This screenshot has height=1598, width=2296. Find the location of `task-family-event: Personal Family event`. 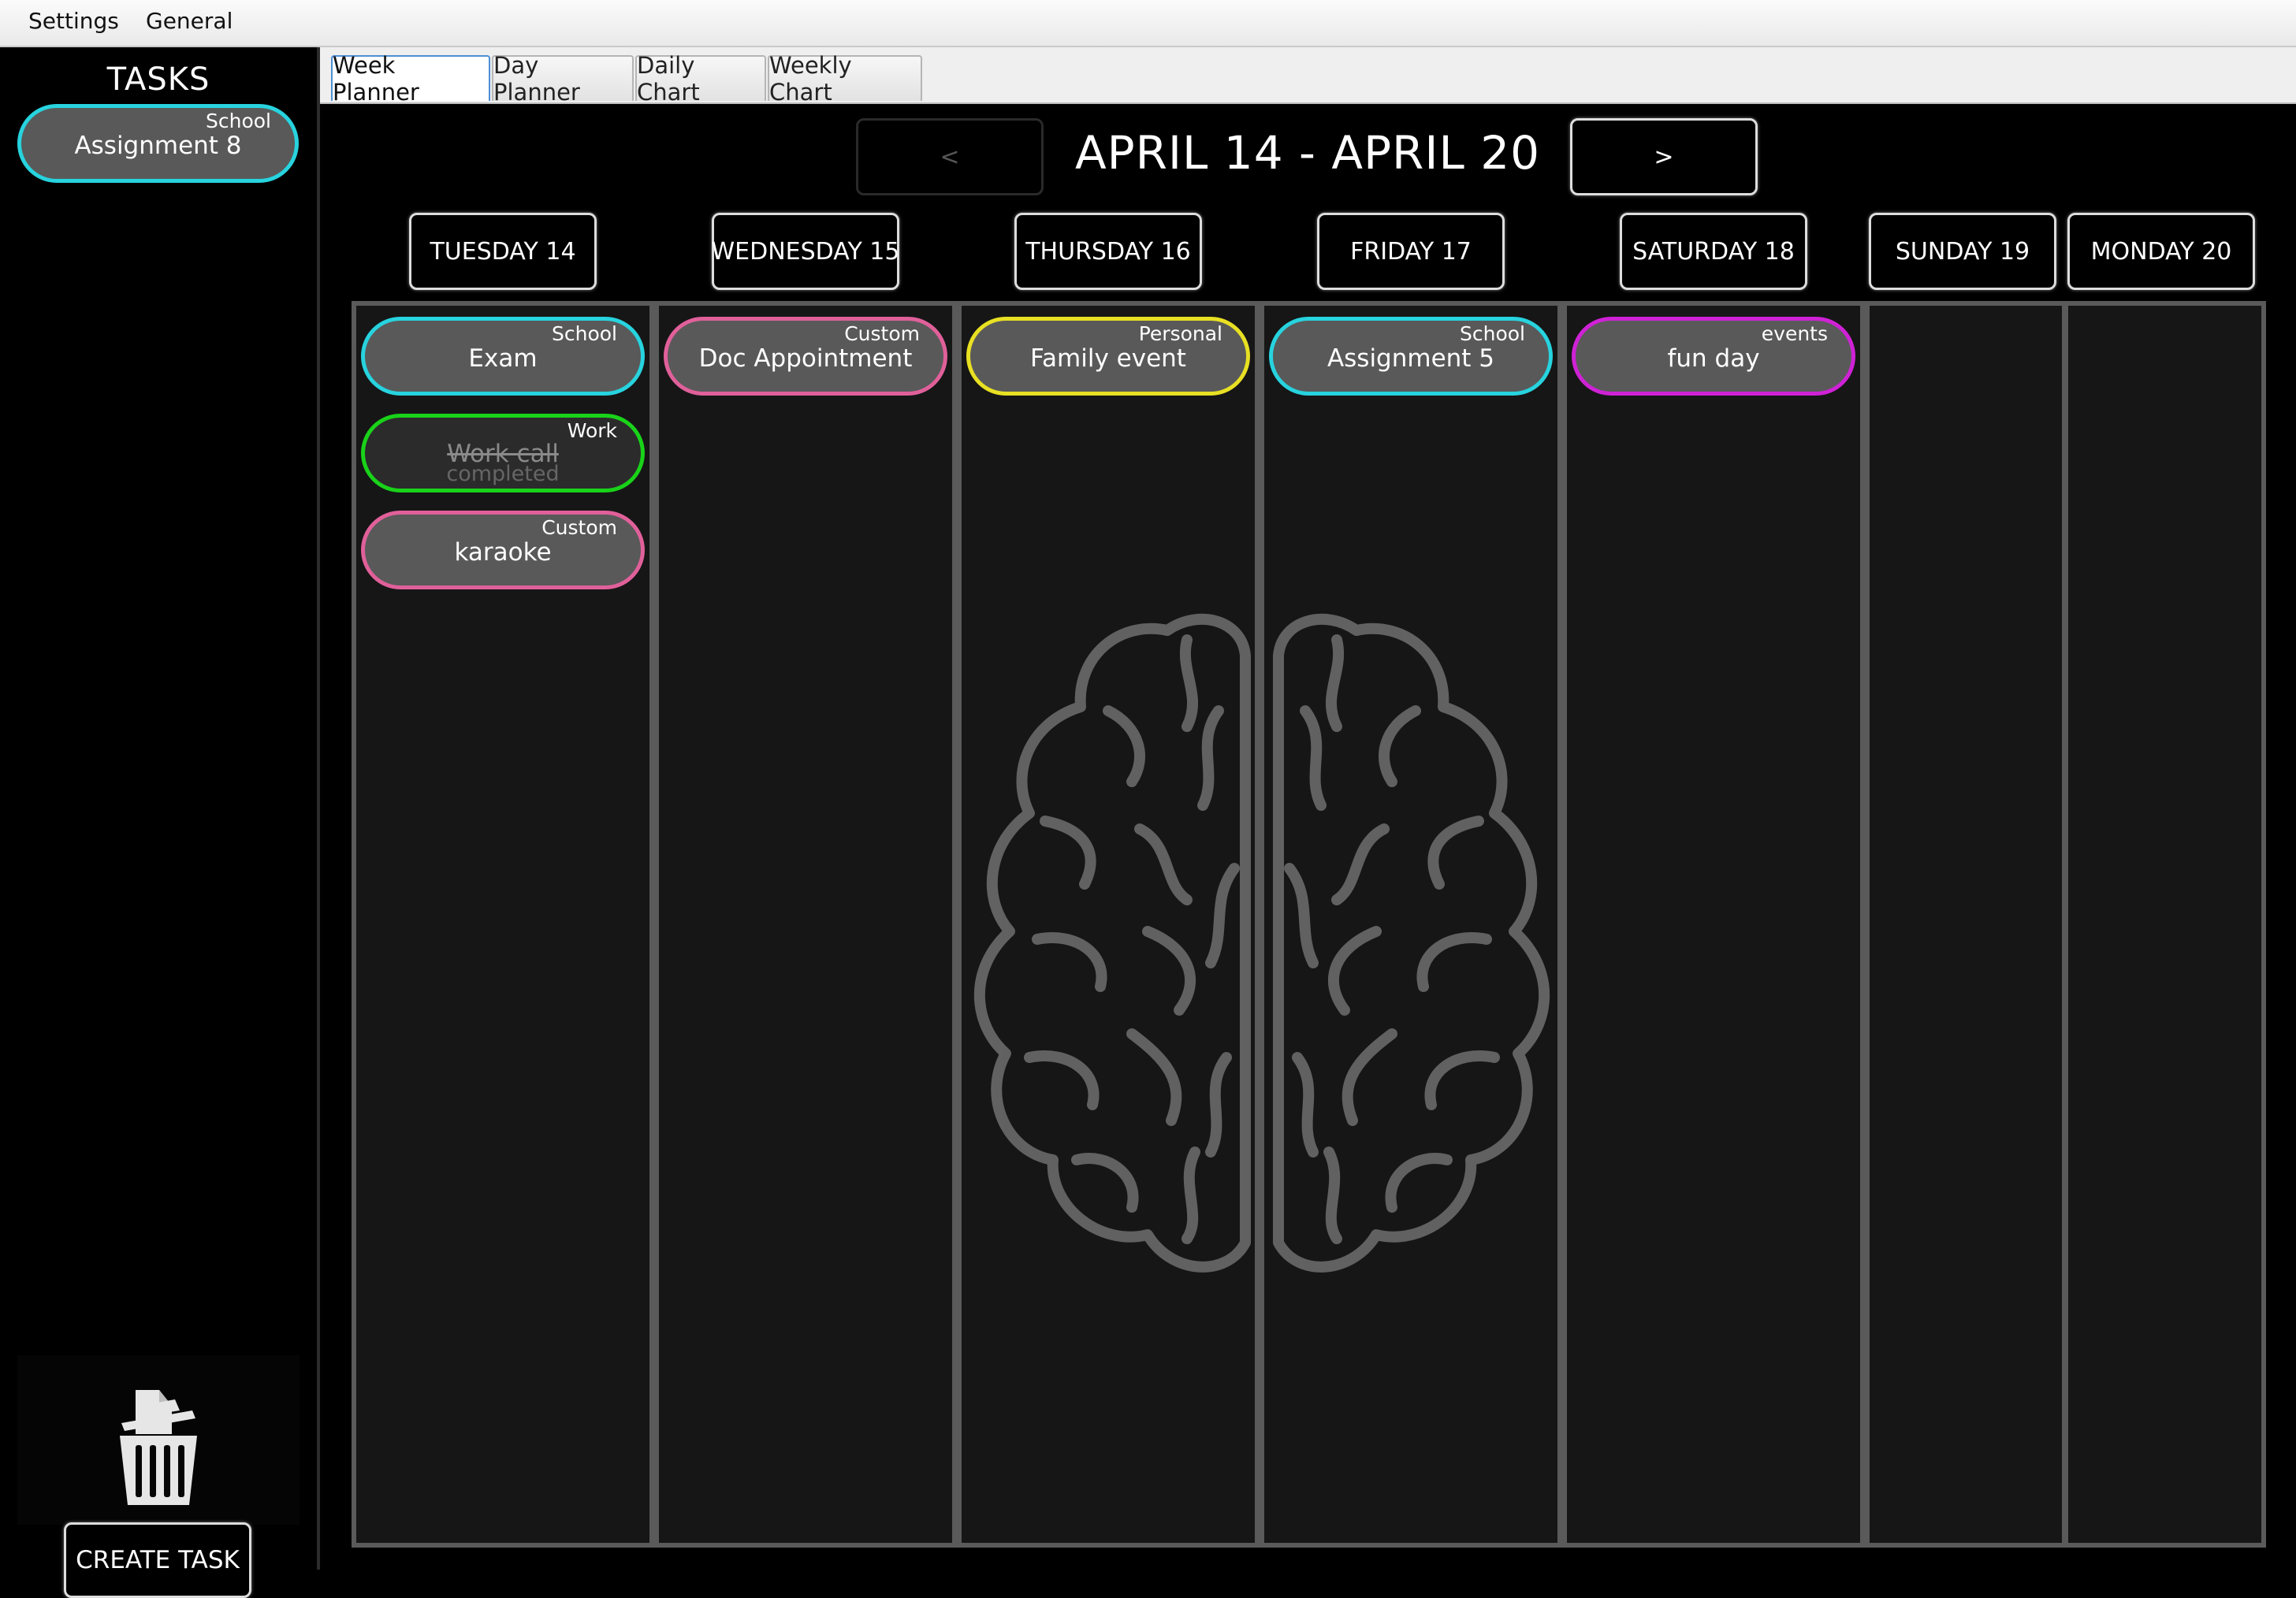

task-family-event: Personal Family event is located at coordinates (1108, 356).